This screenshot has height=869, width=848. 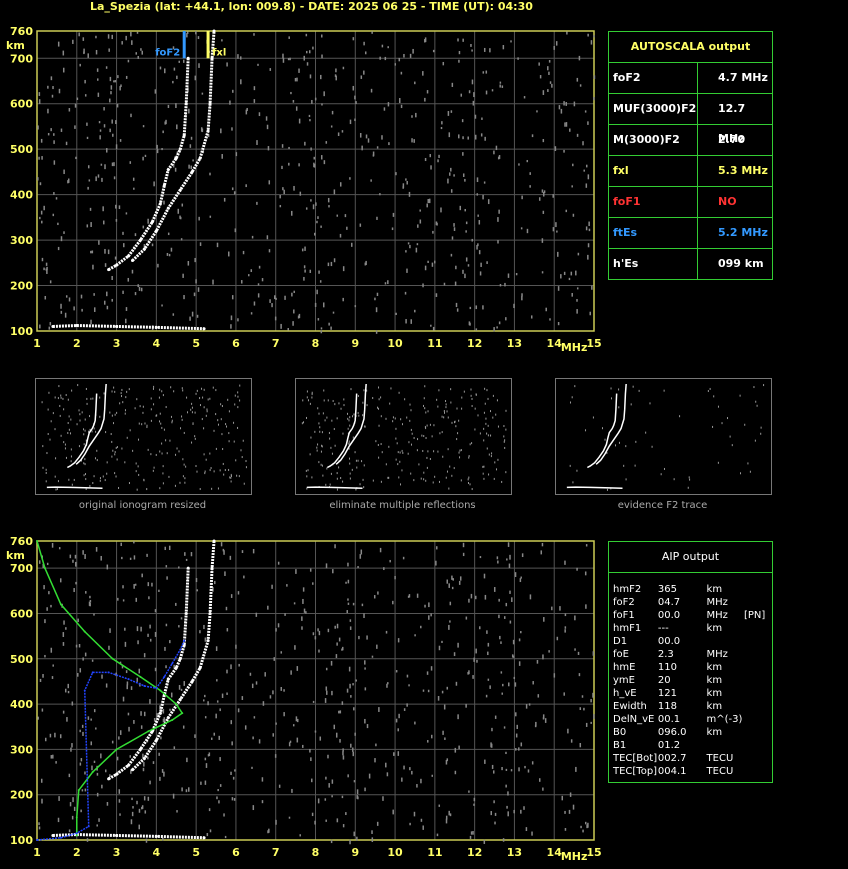 I want to click on aip-row: TEC[Bot] 002.7 TECU, so click(x=690, y=758).